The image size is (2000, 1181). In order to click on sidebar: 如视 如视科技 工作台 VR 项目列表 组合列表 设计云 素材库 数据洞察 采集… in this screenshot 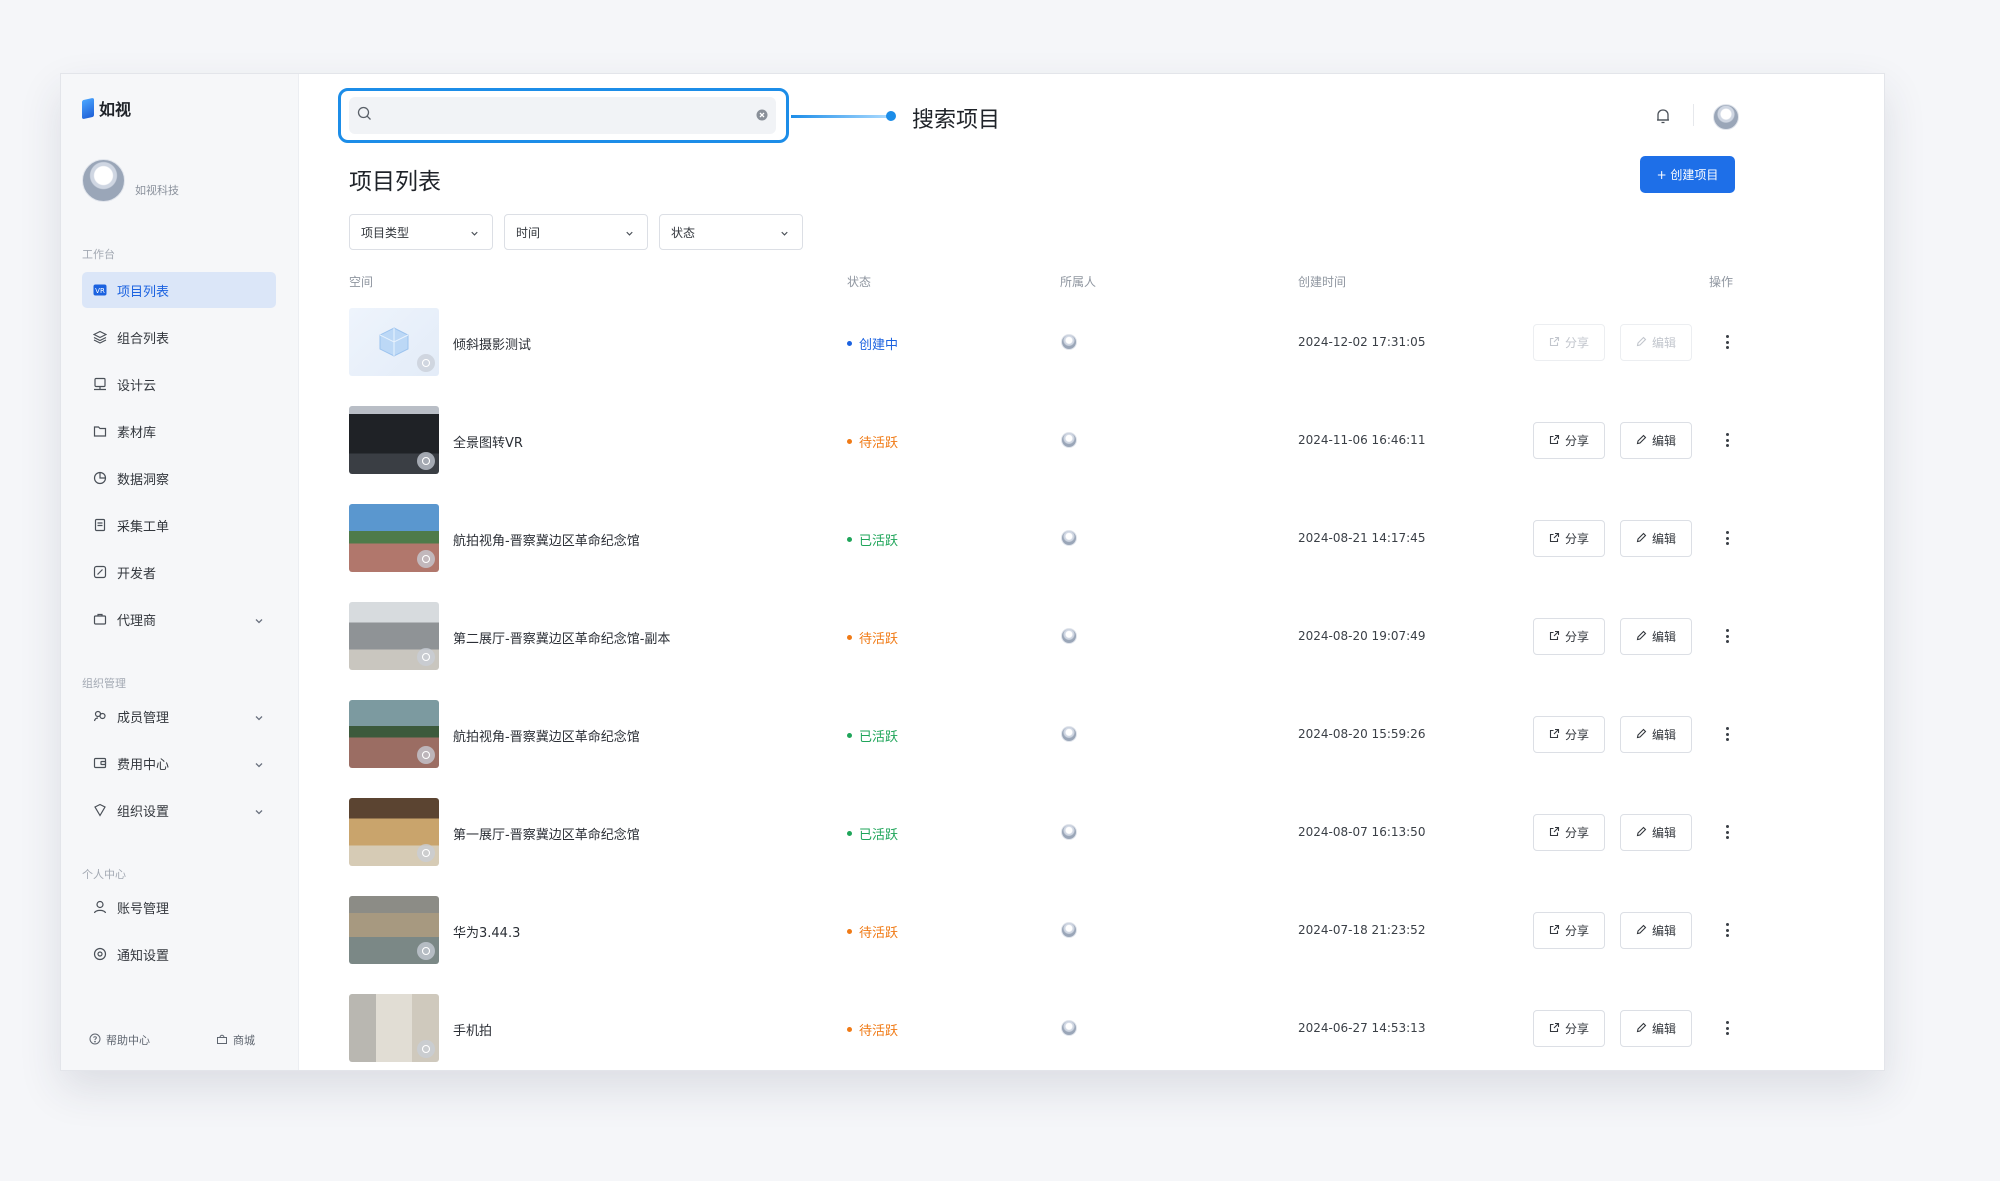, I will do `click(180, 572)`.